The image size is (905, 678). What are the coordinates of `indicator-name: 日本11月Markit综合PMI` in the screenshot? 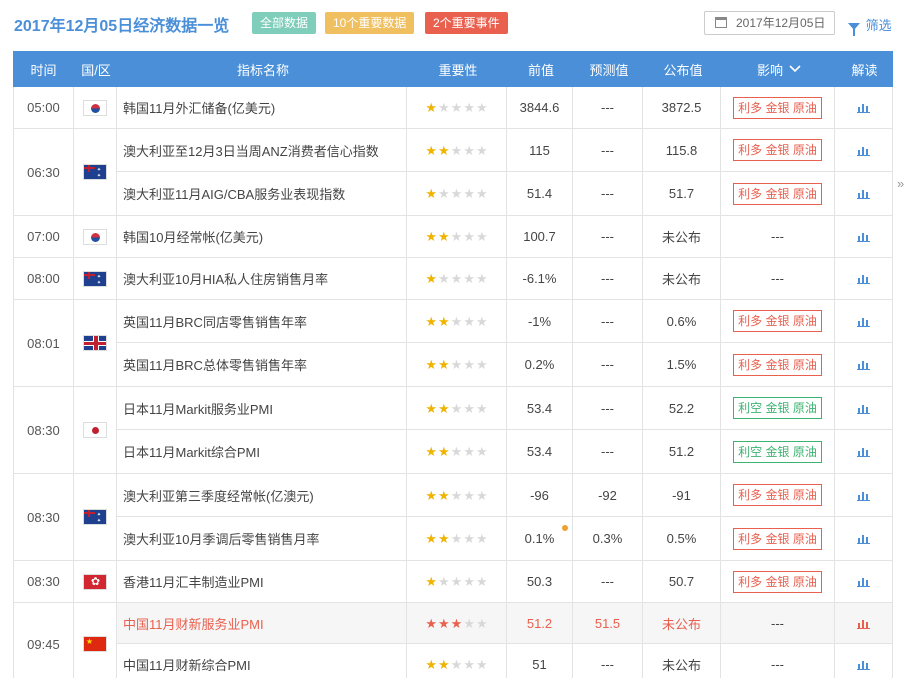 It's located at (262, 451).